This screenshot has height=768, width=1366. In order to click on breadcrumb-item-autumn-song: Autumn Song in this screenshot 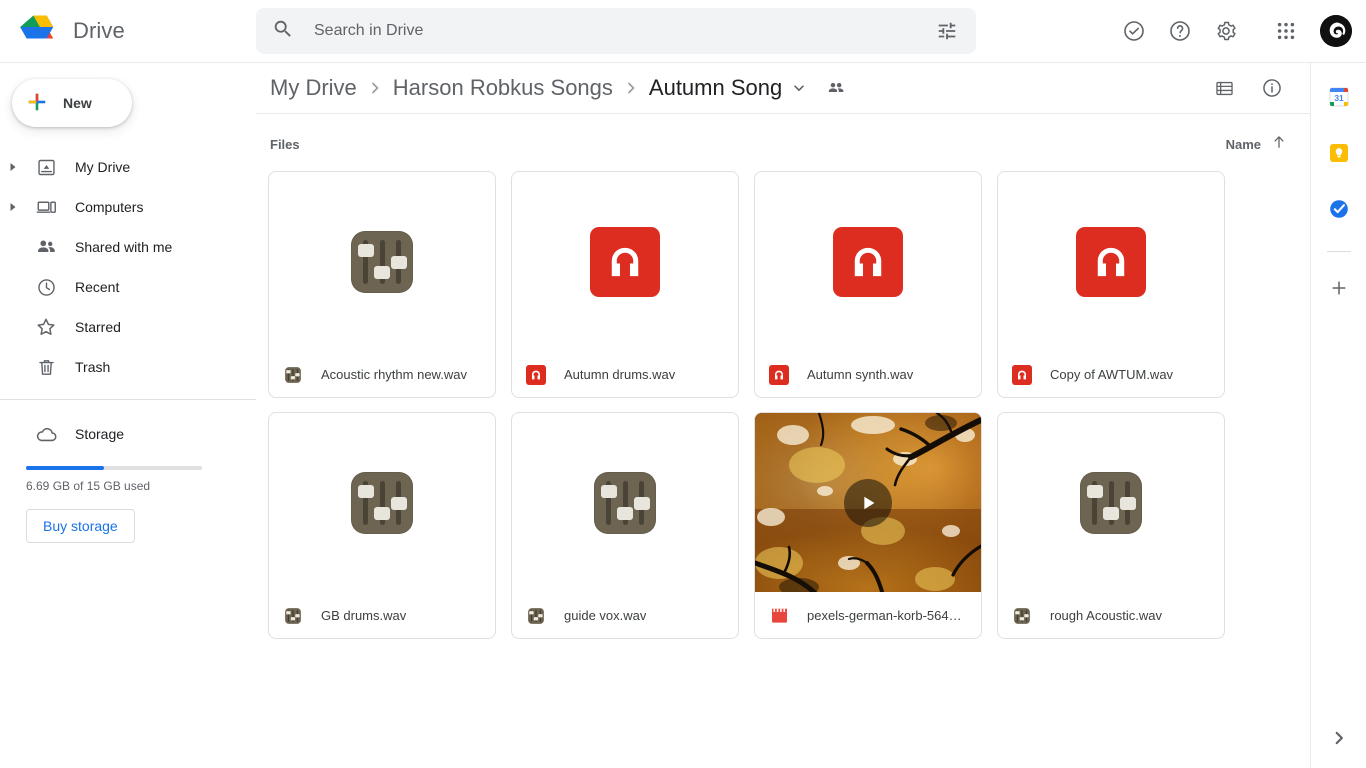, I will do `click(715, 88)`.